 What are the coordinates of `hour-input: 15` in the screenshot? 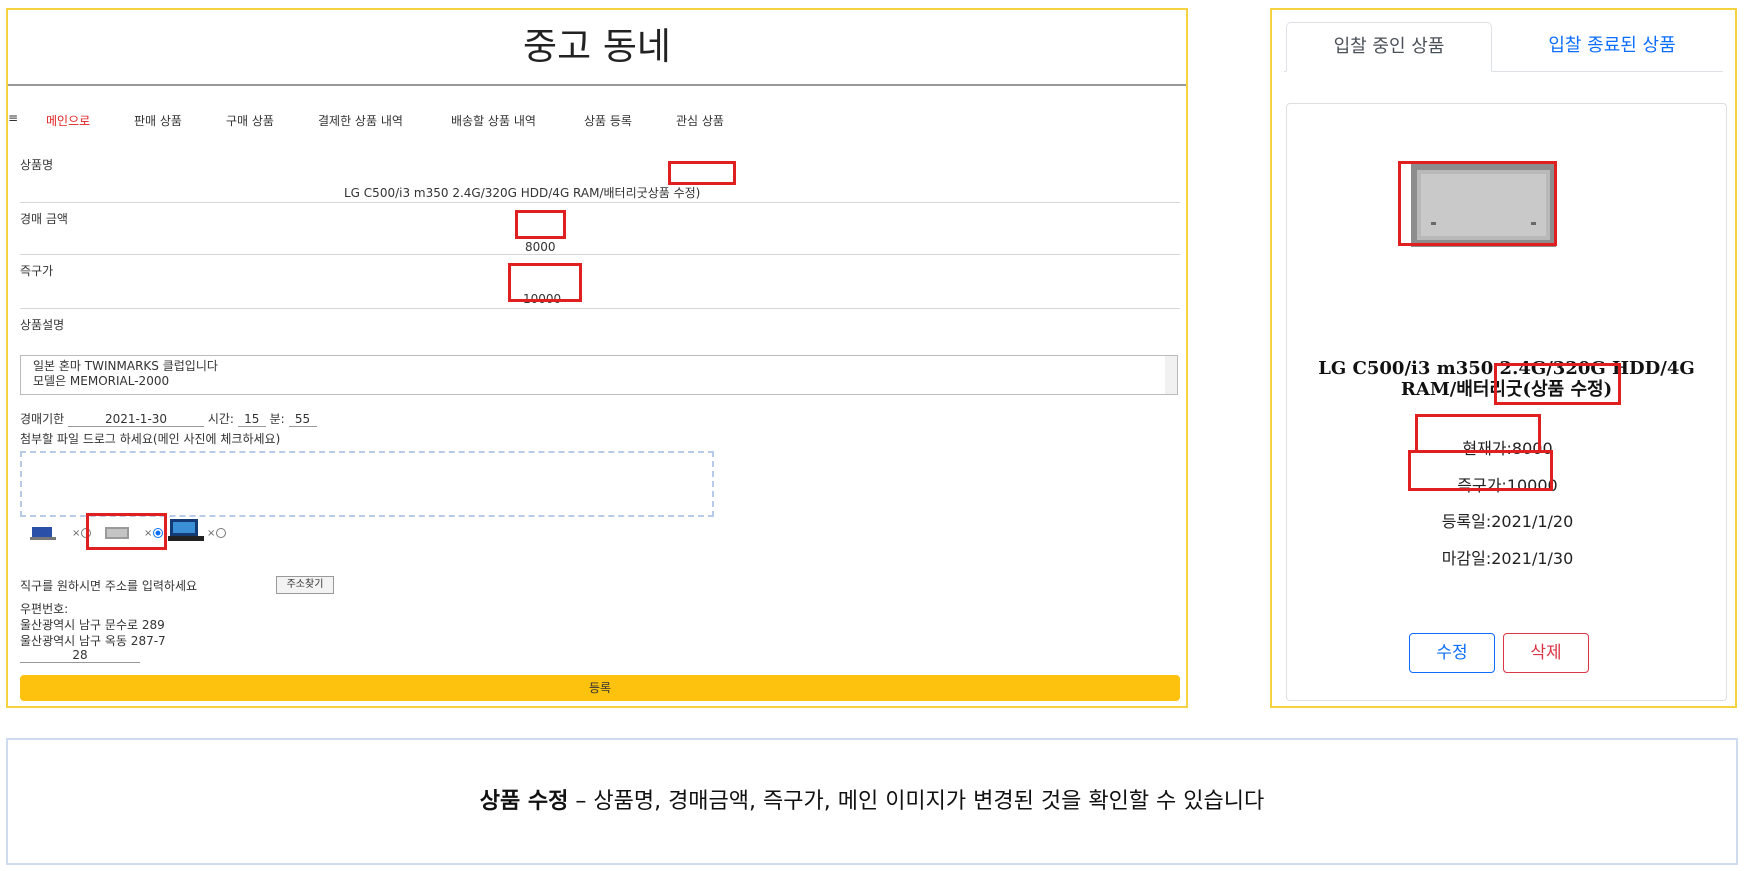 It's located at (251, 419).